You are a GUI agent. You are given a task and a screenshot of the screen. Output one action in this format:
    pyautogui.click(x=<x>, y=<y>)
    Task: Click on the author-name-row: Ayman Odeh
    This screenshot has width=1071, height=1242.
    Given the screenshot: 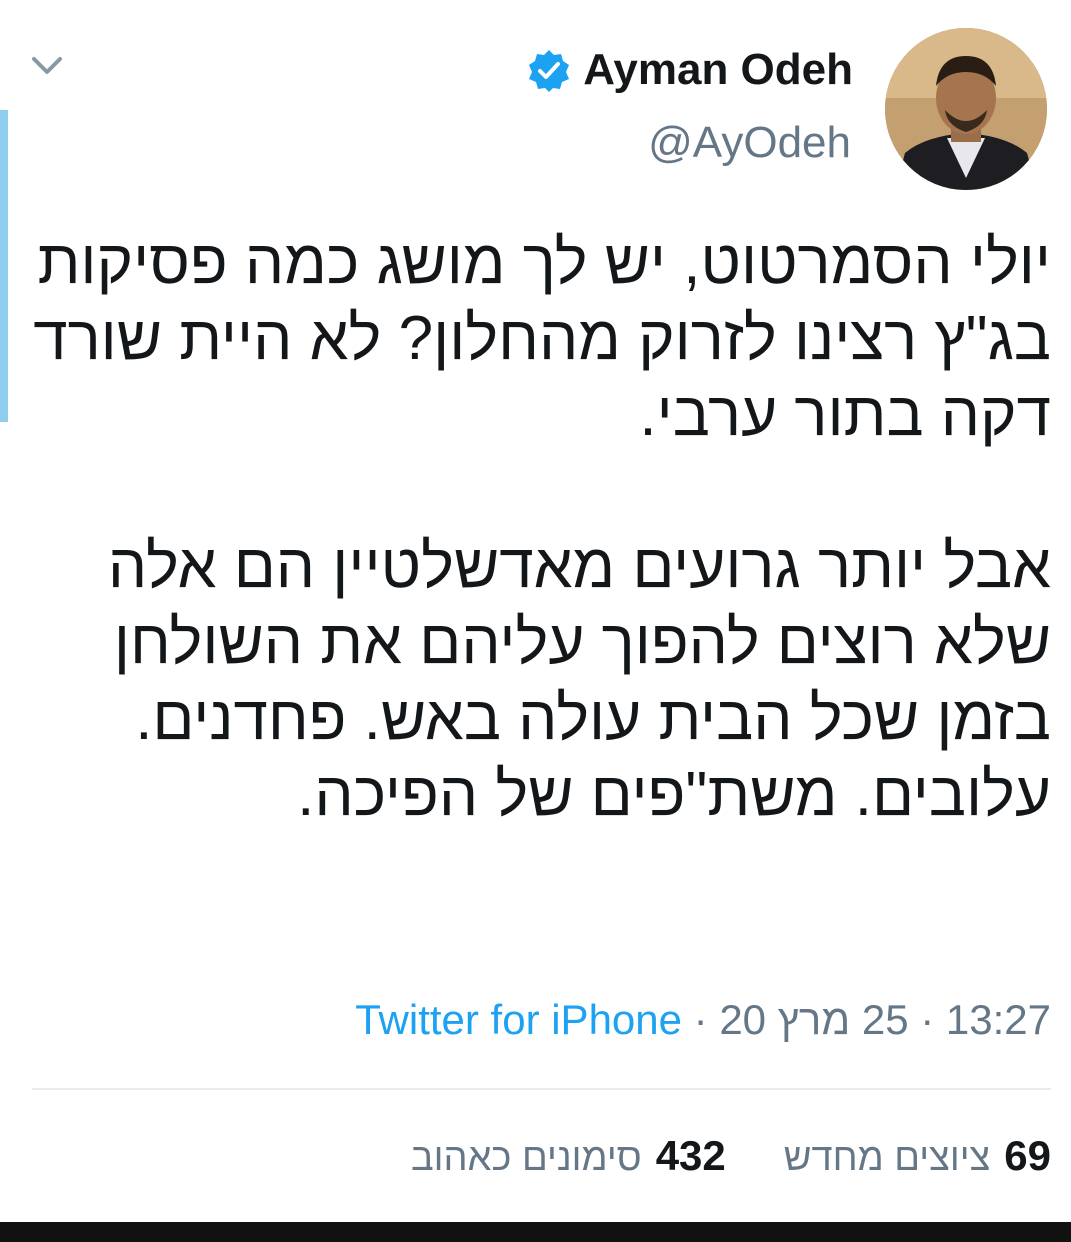 What is the action you would take?
    pyautogui.click(x=690, y=70)
    